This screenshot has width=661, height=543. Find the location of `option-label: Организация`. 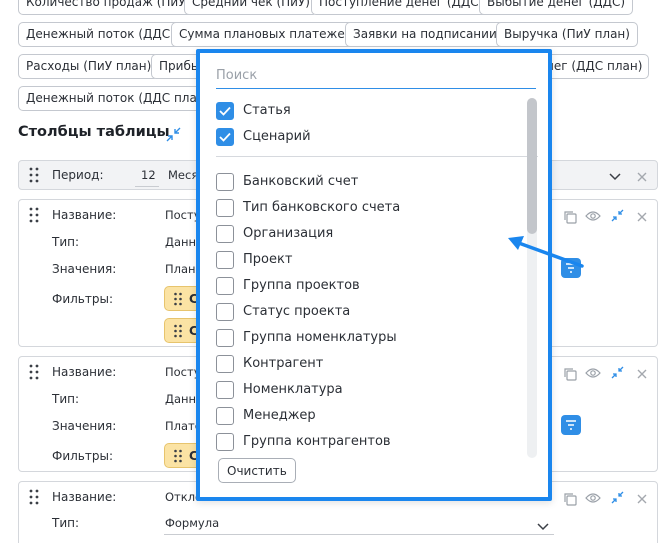

option-label: Организация is located at coordinates (288, 233).